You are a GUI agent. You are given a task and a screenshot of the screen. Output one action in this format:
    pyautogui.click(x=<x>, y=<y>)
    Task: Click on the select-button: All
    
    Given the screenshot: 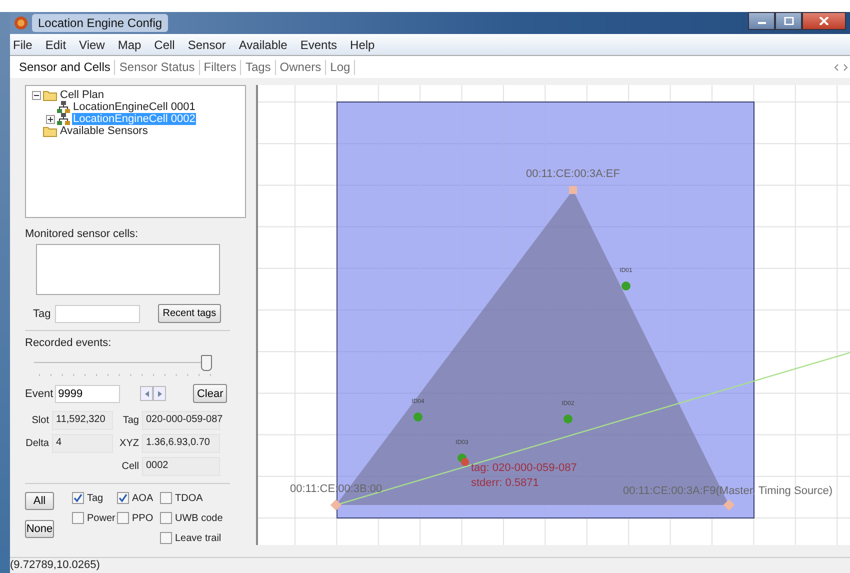 What is the action you would take?
    pyautogui.click(x=39, y=501)
    